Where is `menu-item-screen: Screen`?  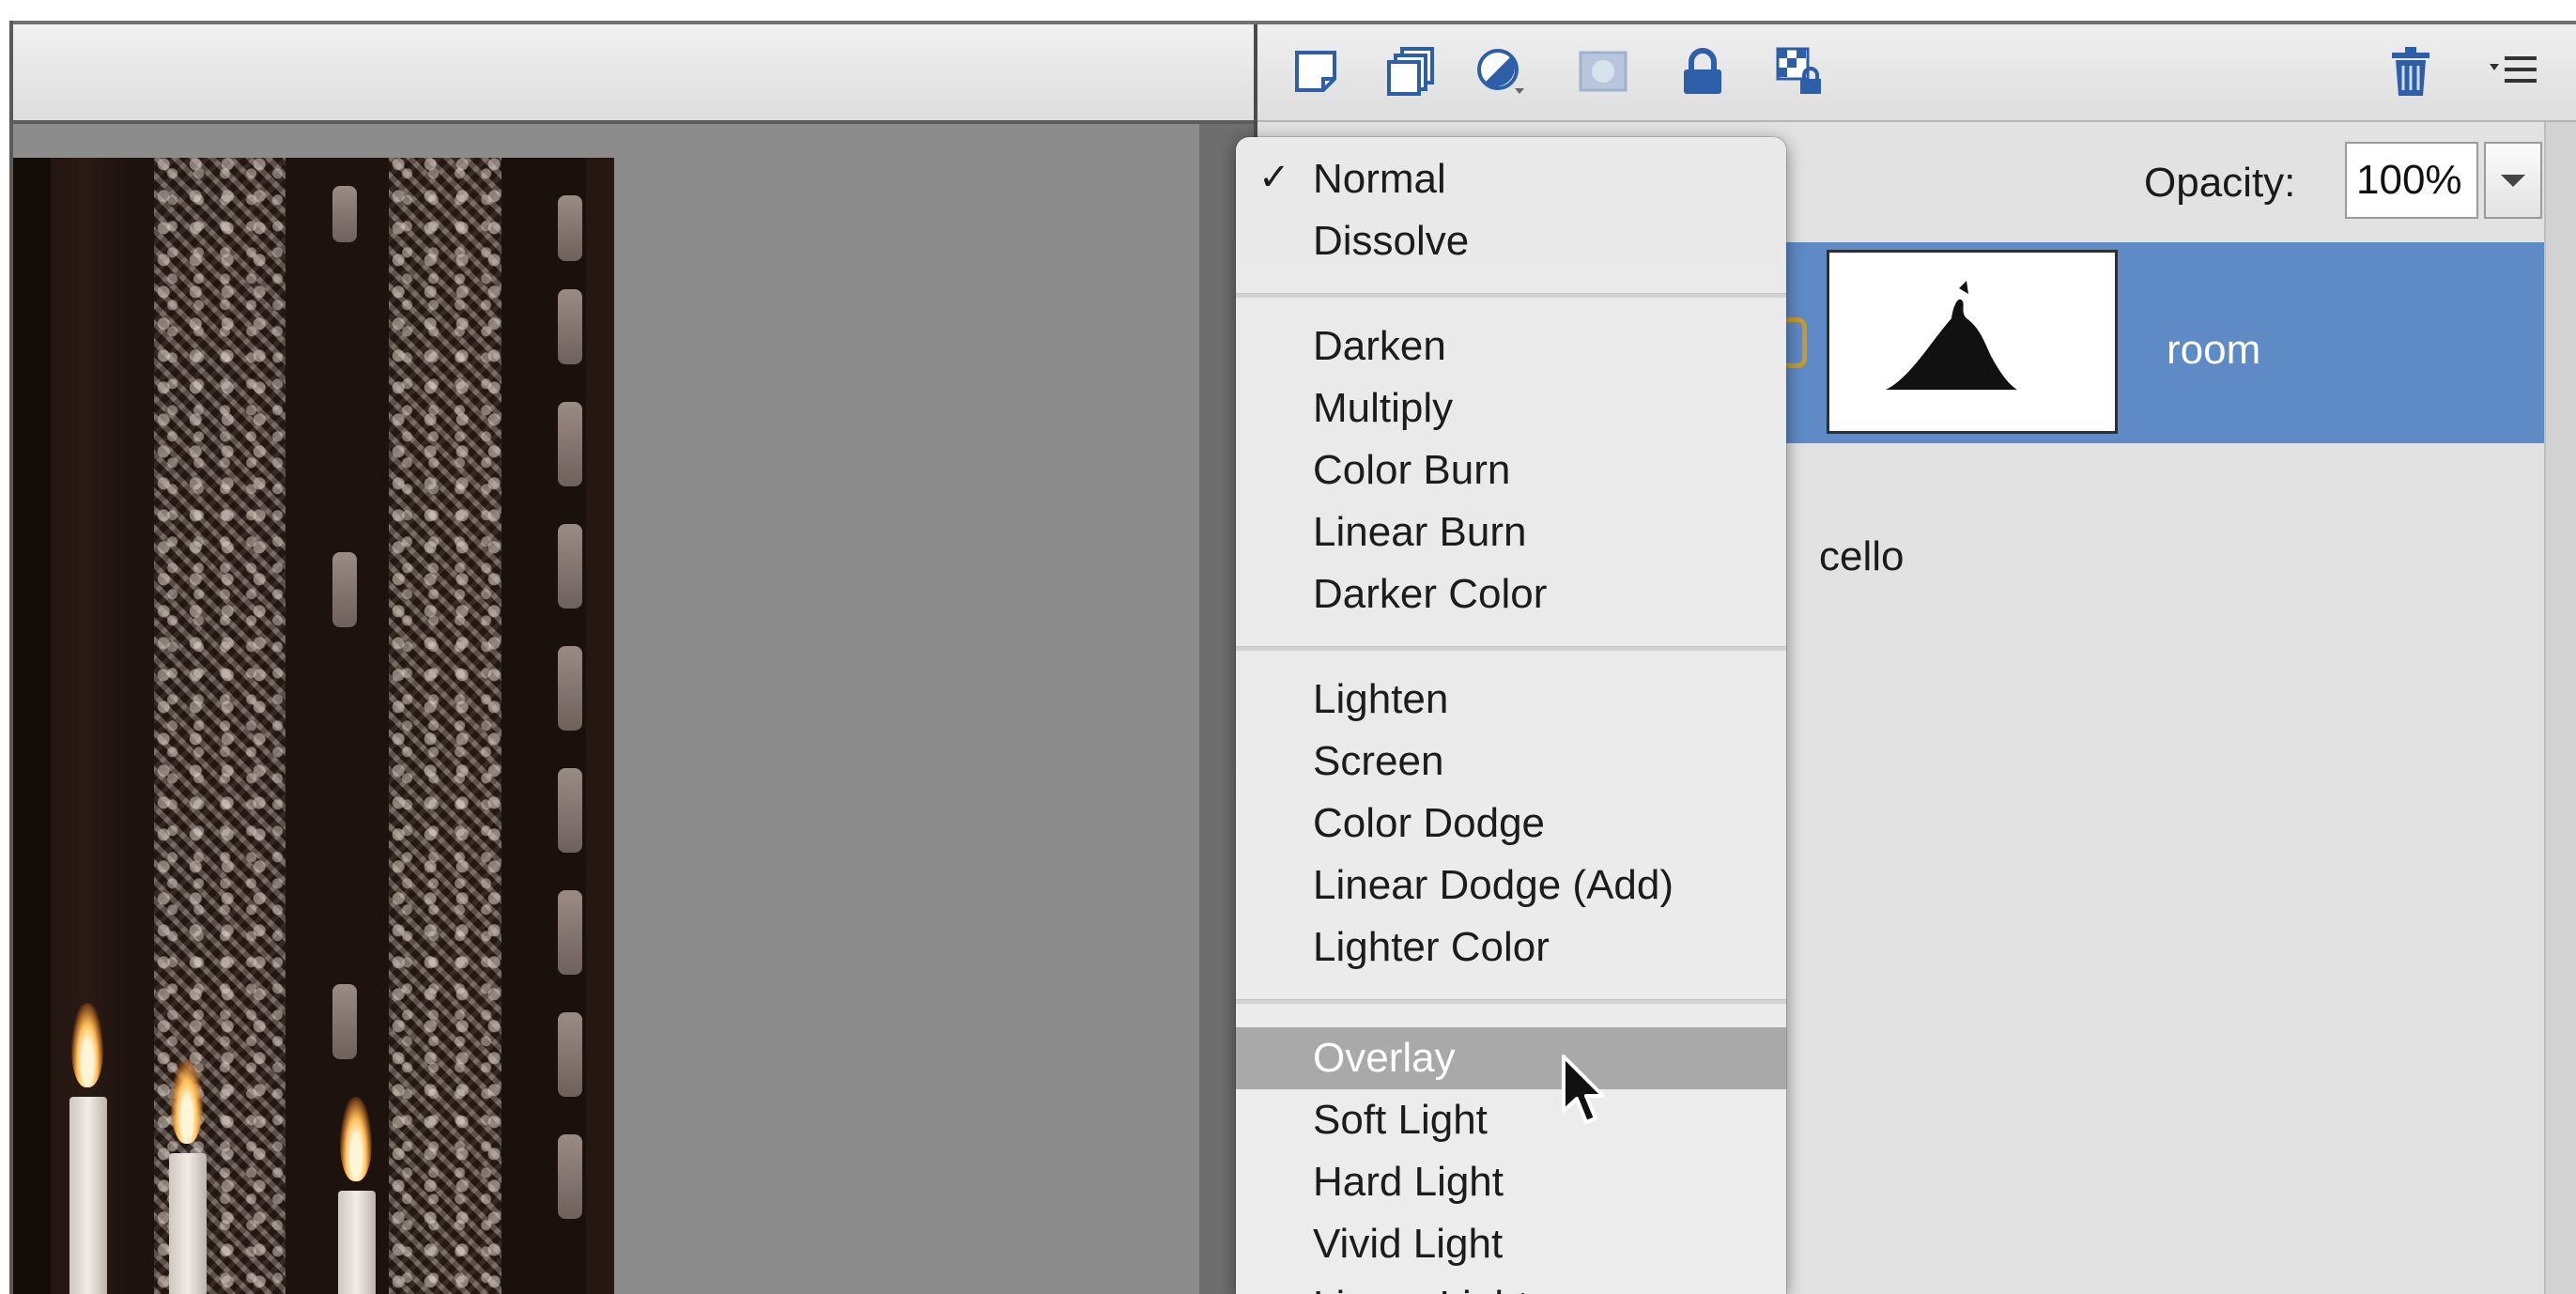 menu-item-screen: Screen is located at coordinates (1511, 762).